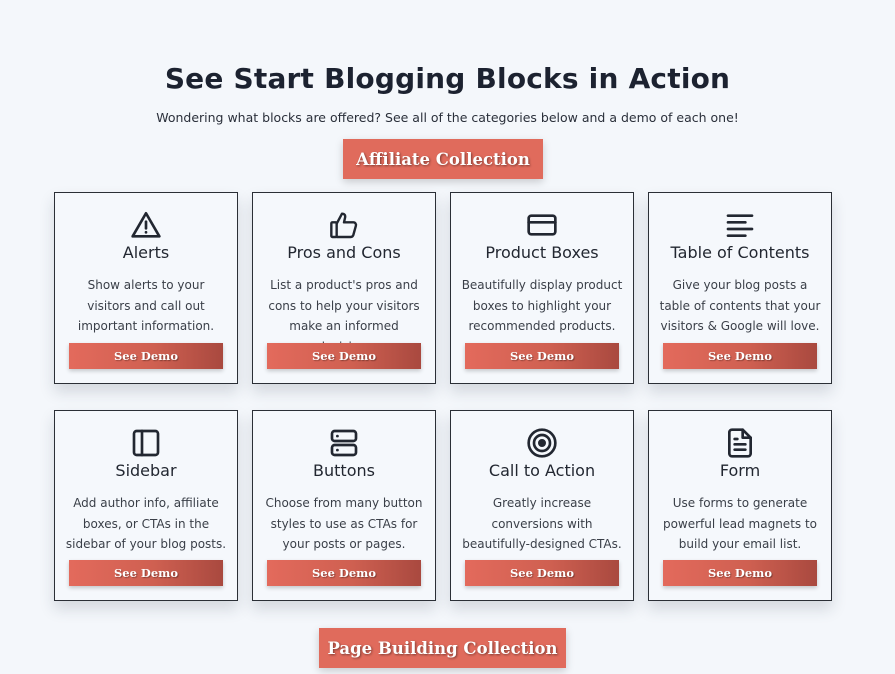 The height and width of the screenshot is (674, 895). I want to click on page-building-collection-button: Page Building Collection, so click(442, 648).